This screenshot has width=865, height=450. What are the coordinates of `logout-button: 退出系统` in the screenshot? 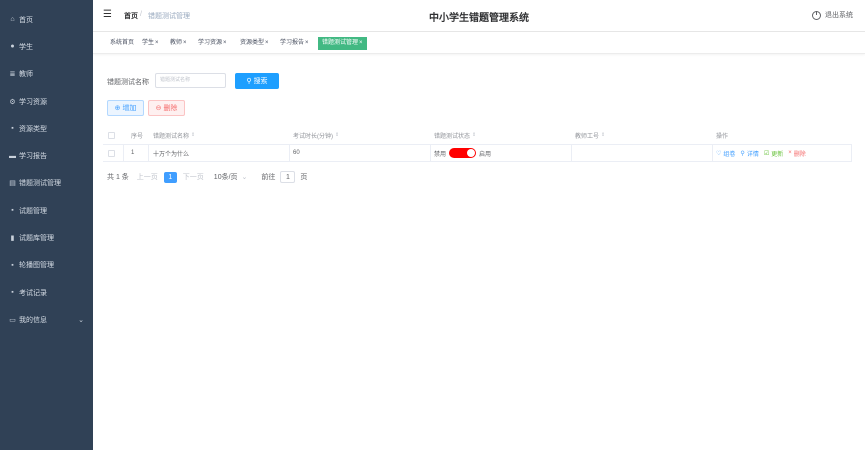 It's located at (832, 15).